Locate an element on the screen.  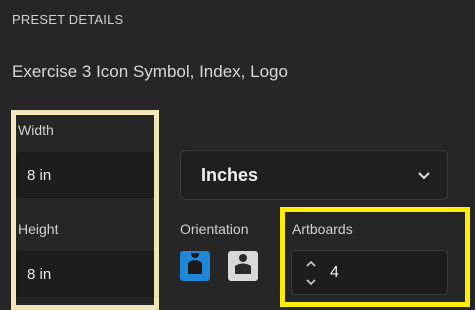
landscape-orientation-button is located at coordinates (243, 266).